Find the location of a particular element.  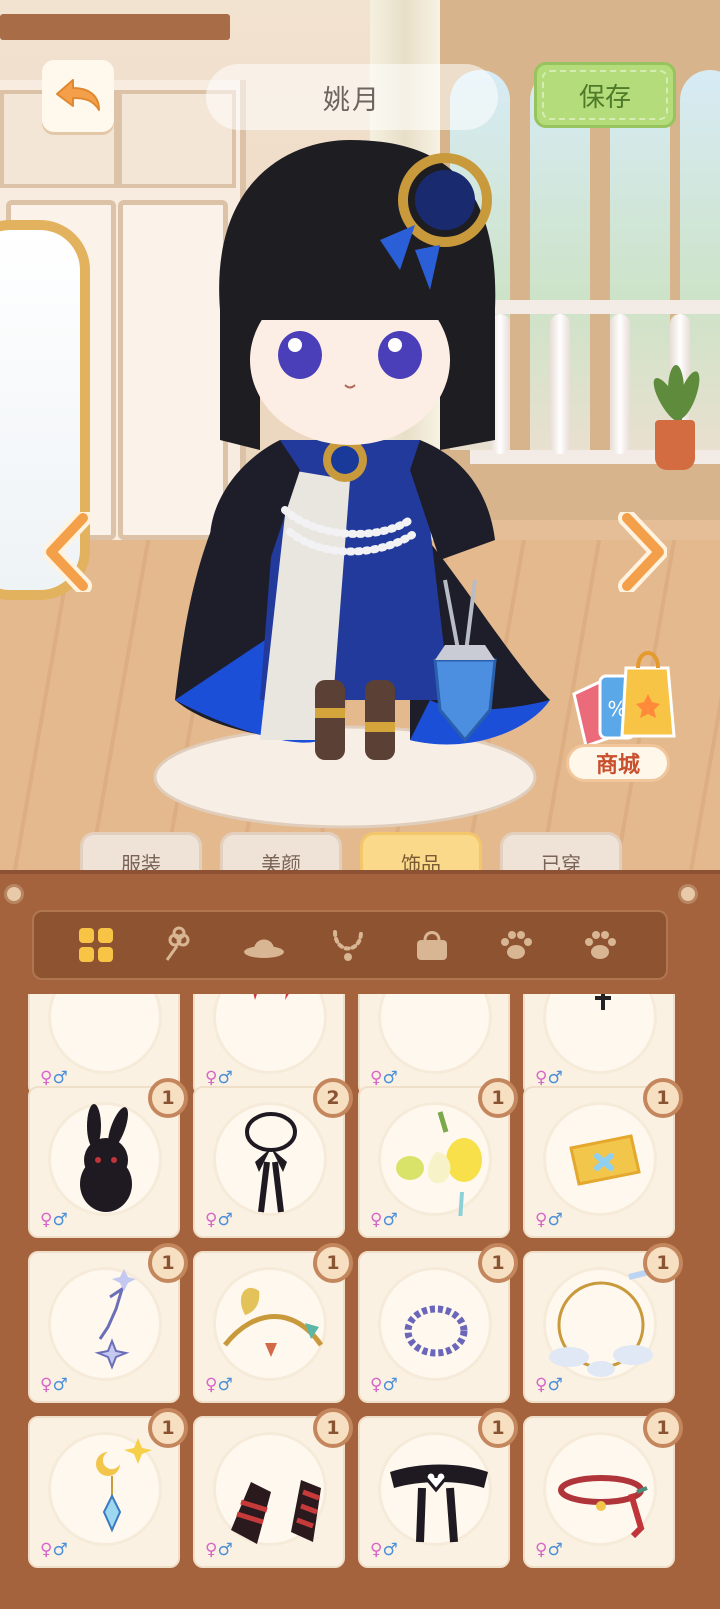

item-card-star-earring: ♀♂ 1 is located at coordinates (108, 1323).